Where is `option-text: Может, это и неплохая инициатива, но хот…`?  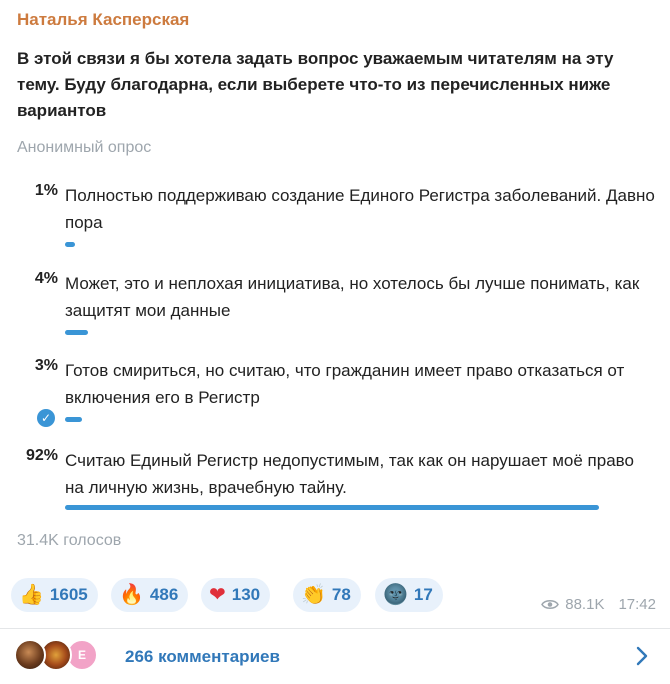 option-text: Может, это и неплохая инициатива, но хот… is located at coordinates (352, 297).